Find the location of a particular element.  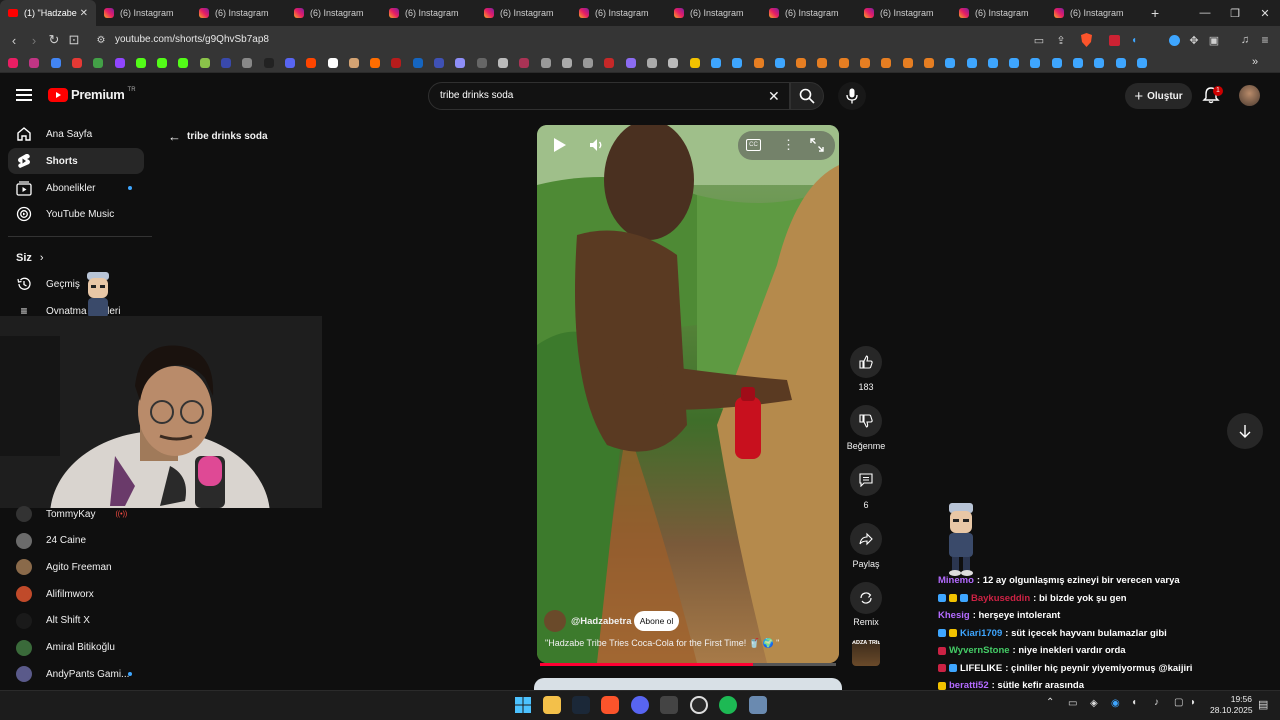

bookmark-icon: ⊡ is located at coordinates (74, 40).